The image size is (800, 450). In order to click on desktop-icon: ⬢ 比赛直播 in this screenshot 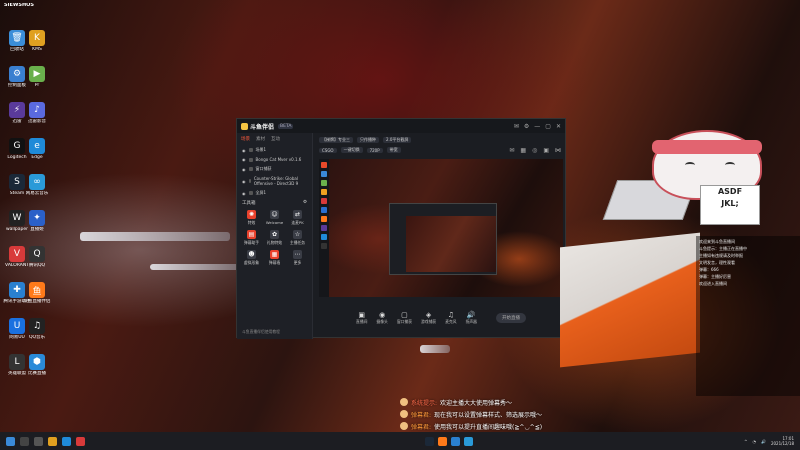, I will do `click(37, 365)`.